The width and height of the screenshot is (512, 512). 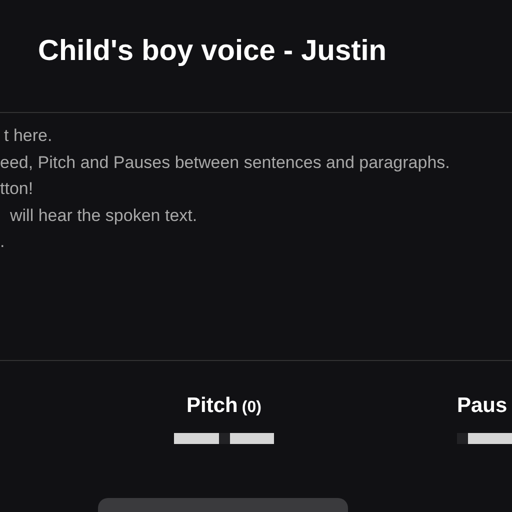 What do you see at coordinates (252, 408) in the screenshot?
I see `slider-value: (0)` at bounding box center [252, 408].